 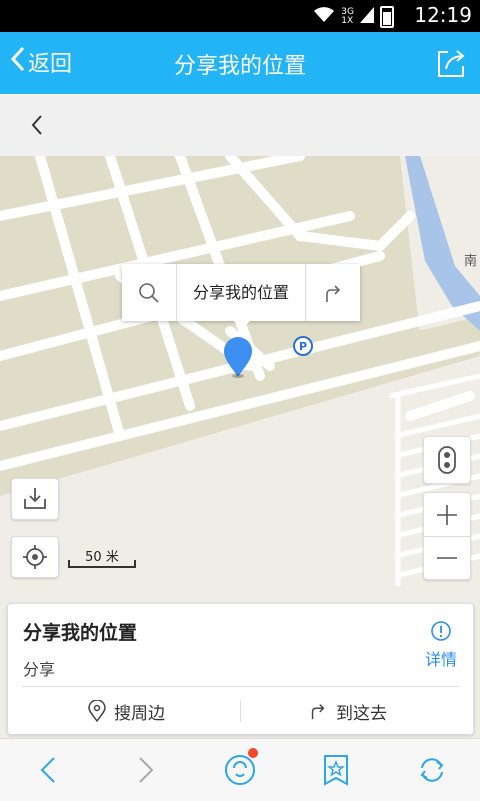 What do you see at coordinates (441, 645) in the screenshot?
I see `detail-button: 详情` at bounding box center [441, 645].